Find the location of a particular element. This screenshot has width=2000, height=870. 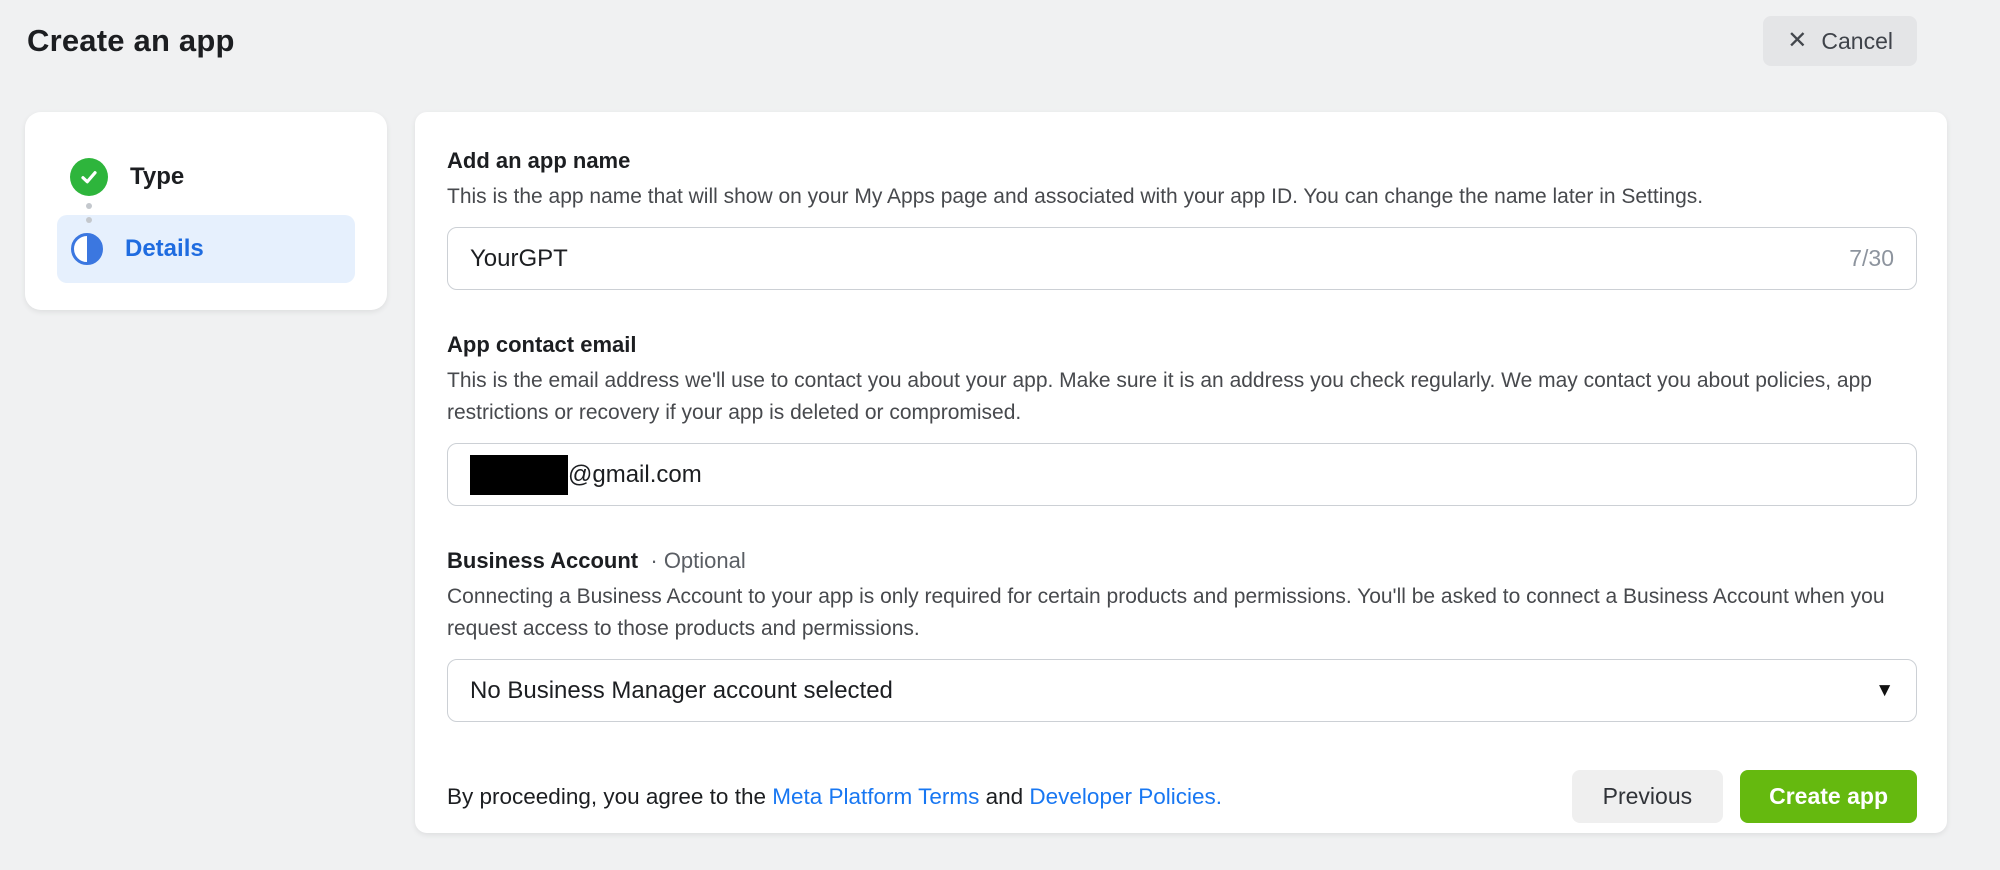

developer-policies-link: Developer Policies. is located at coordinates (1125, 796).